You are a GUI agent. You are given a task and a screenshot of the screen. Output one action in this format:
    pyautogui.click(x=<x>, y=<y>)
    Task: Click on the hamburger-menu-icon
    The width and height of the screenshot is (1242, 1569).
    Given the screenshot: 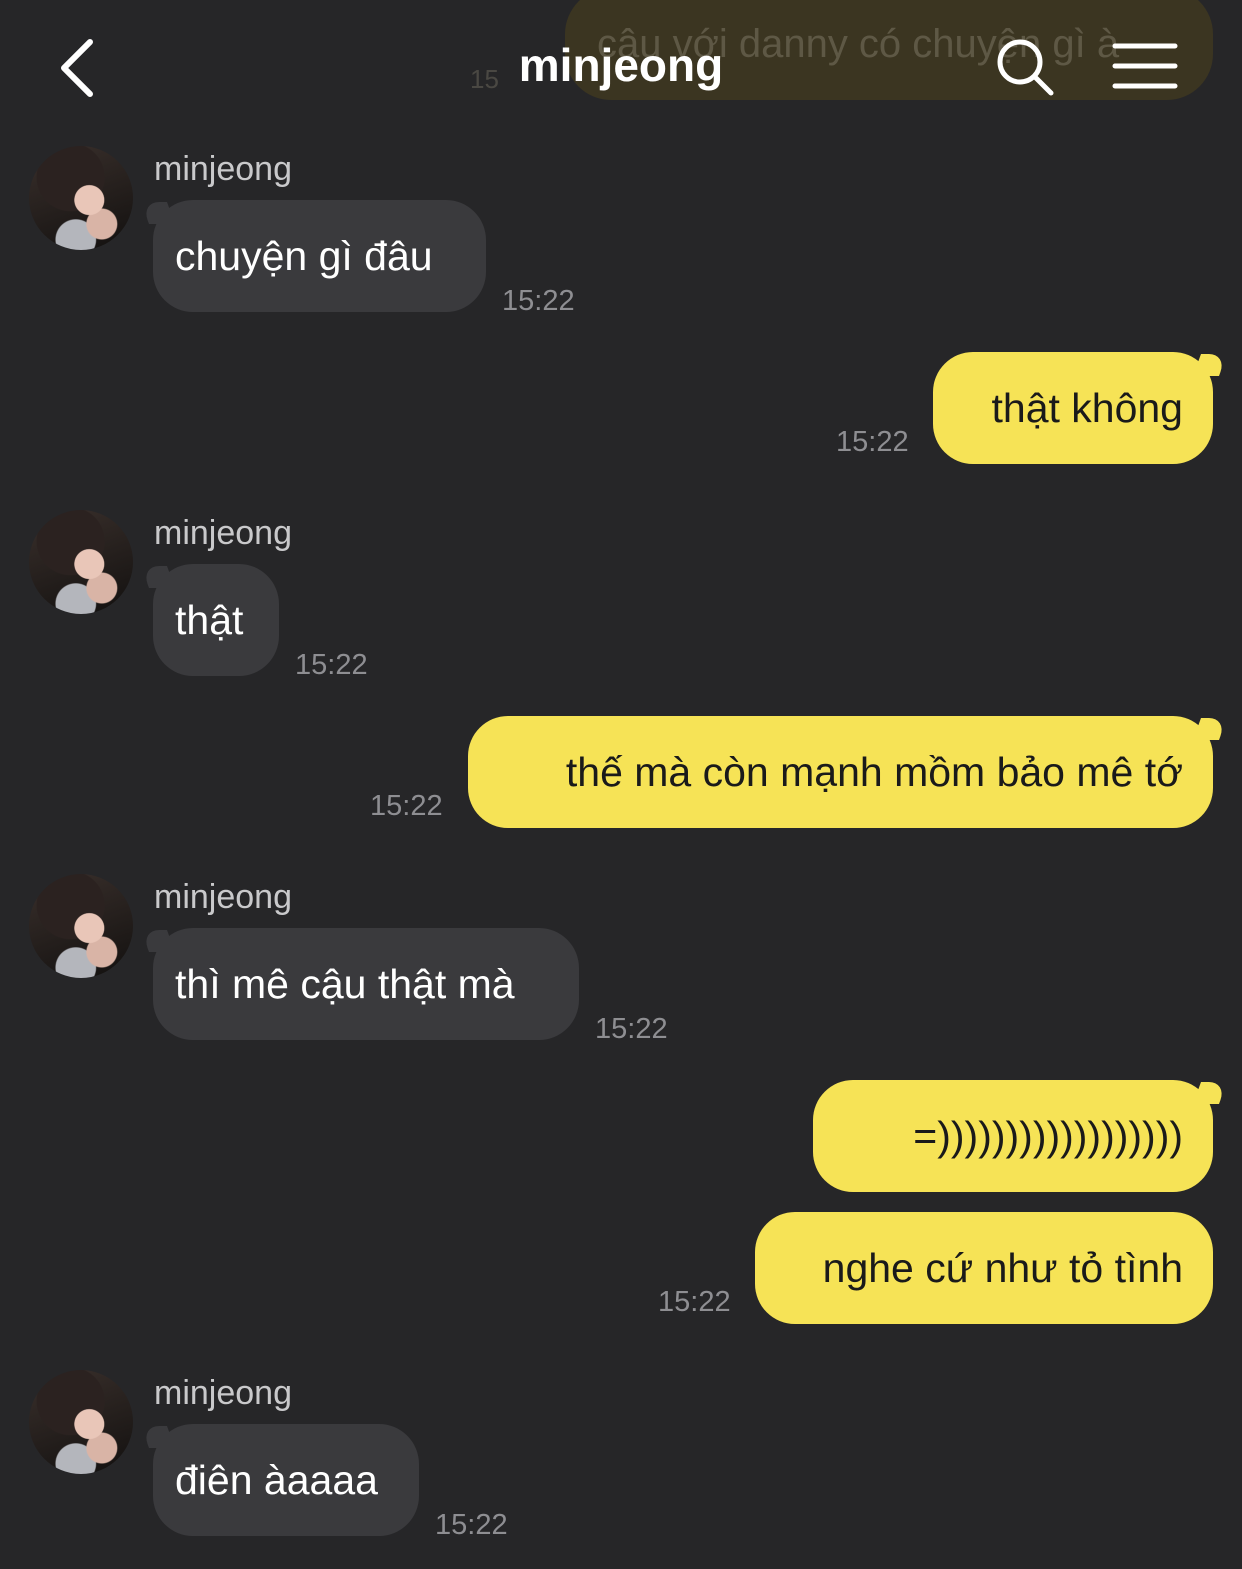 What is the action you would take?
    pyautogui.click(x=1145, y=66)
    